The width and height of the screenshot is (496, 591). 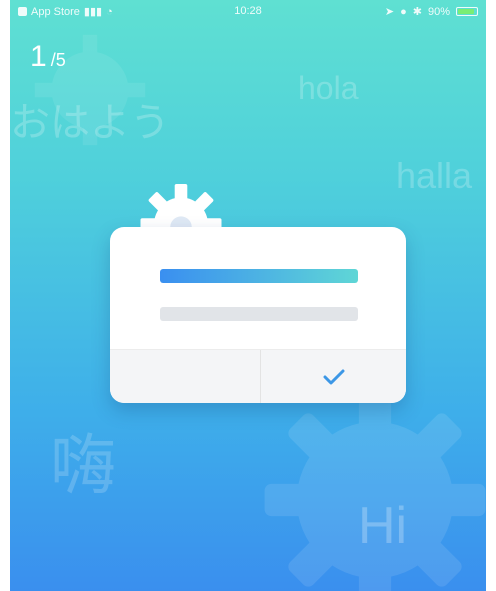 I want to click on checkmark-icon, so click(x=333, y=377).